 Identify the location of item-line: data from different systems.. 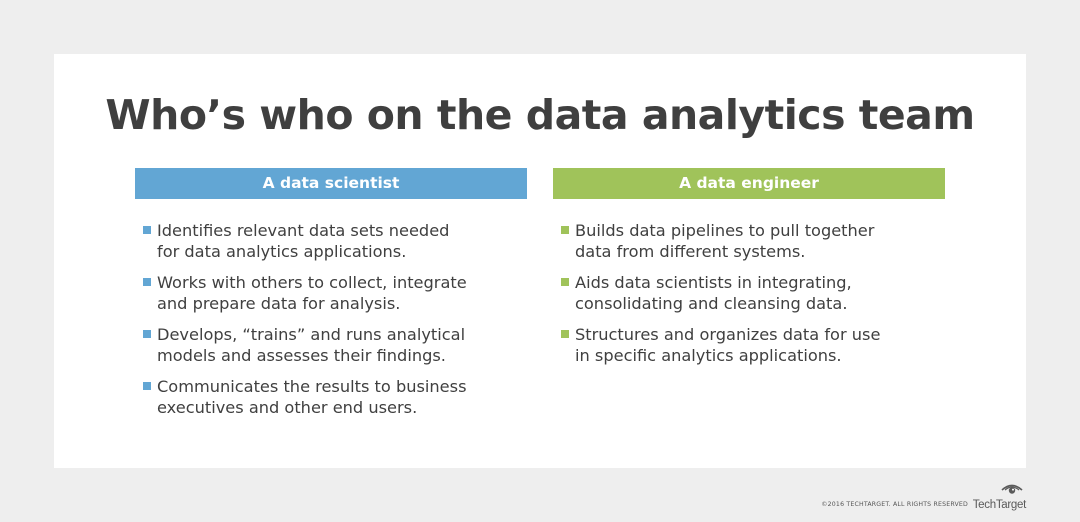
(690, 251).